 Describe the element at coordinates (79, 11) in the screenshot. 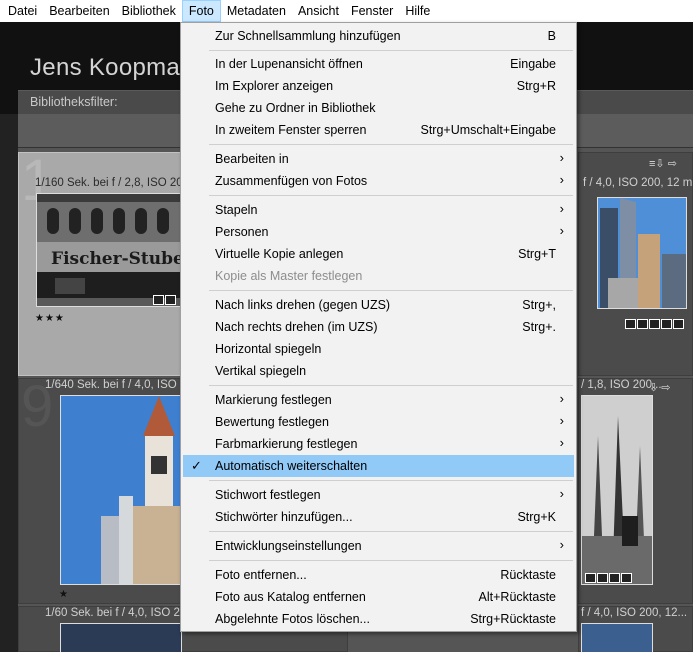

I see `menu-bearbeiten: Bearbeiten` at that location.